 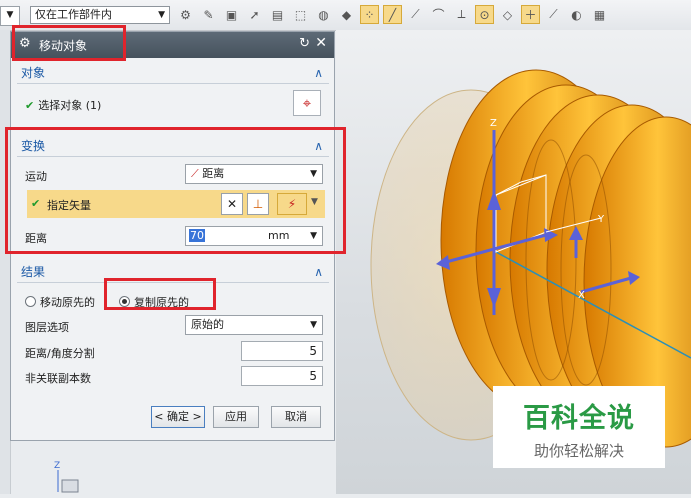 I want to click on close-icon: ✕, so click(x=321, y=43).